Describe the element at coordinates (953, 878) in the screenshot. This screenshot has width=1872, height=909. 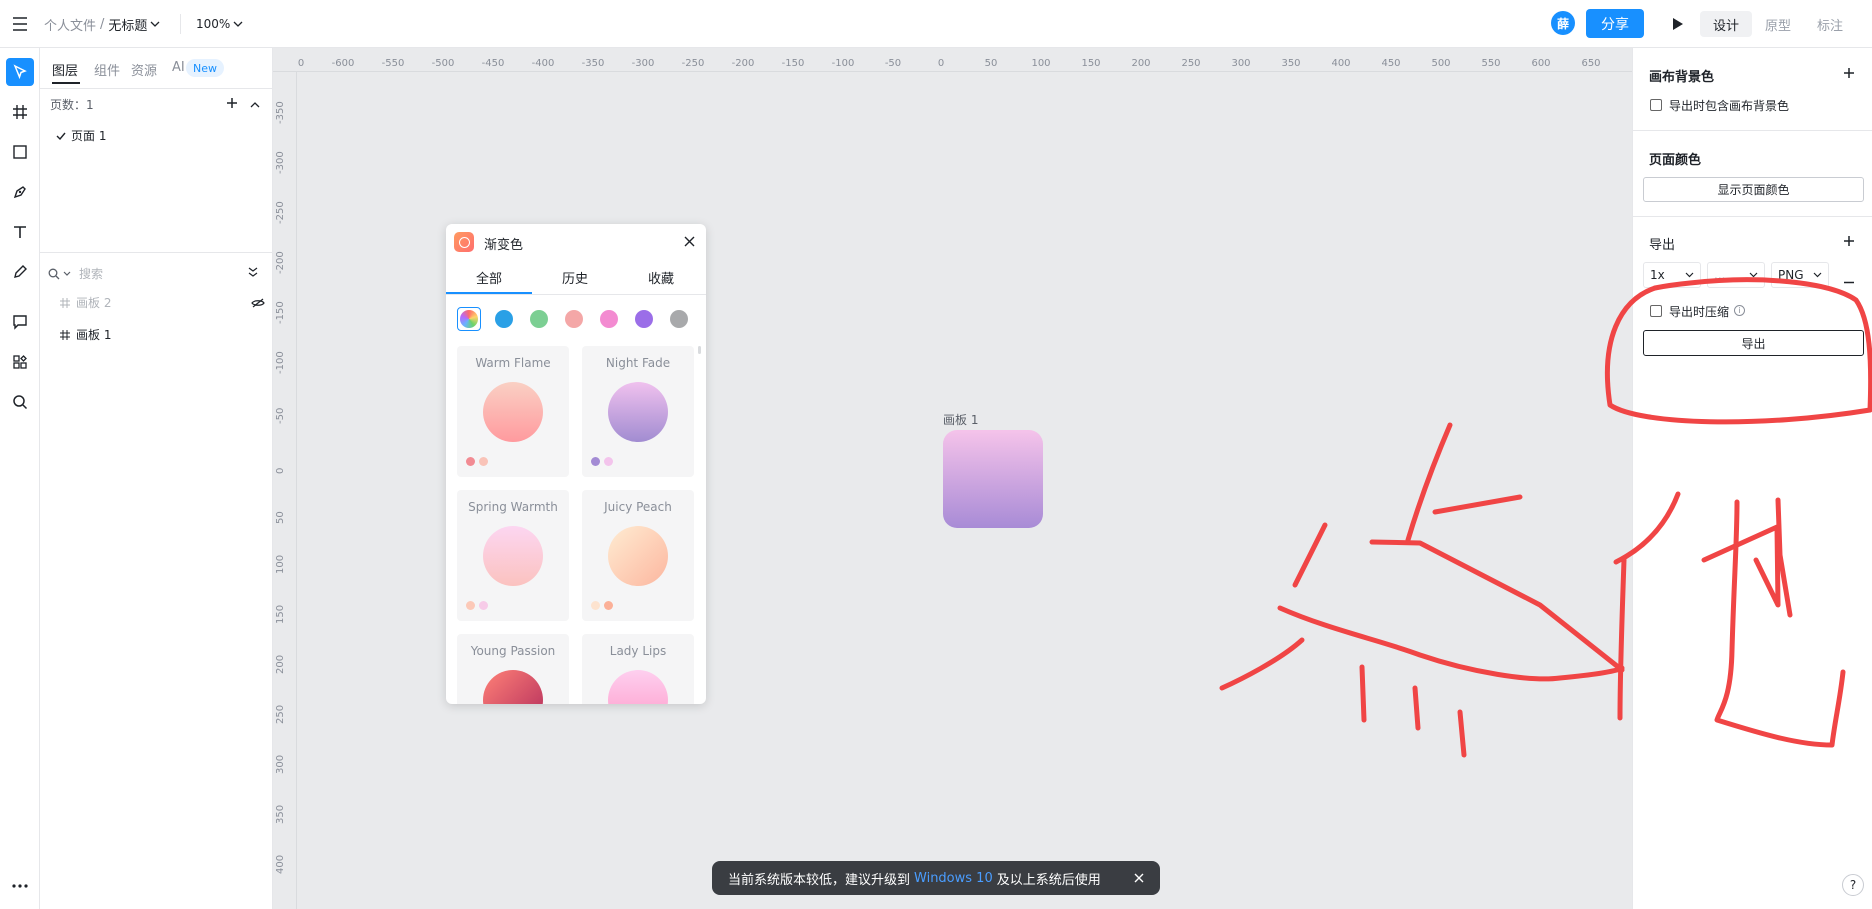
I see `toast-highlight: Windows 10` at that location.